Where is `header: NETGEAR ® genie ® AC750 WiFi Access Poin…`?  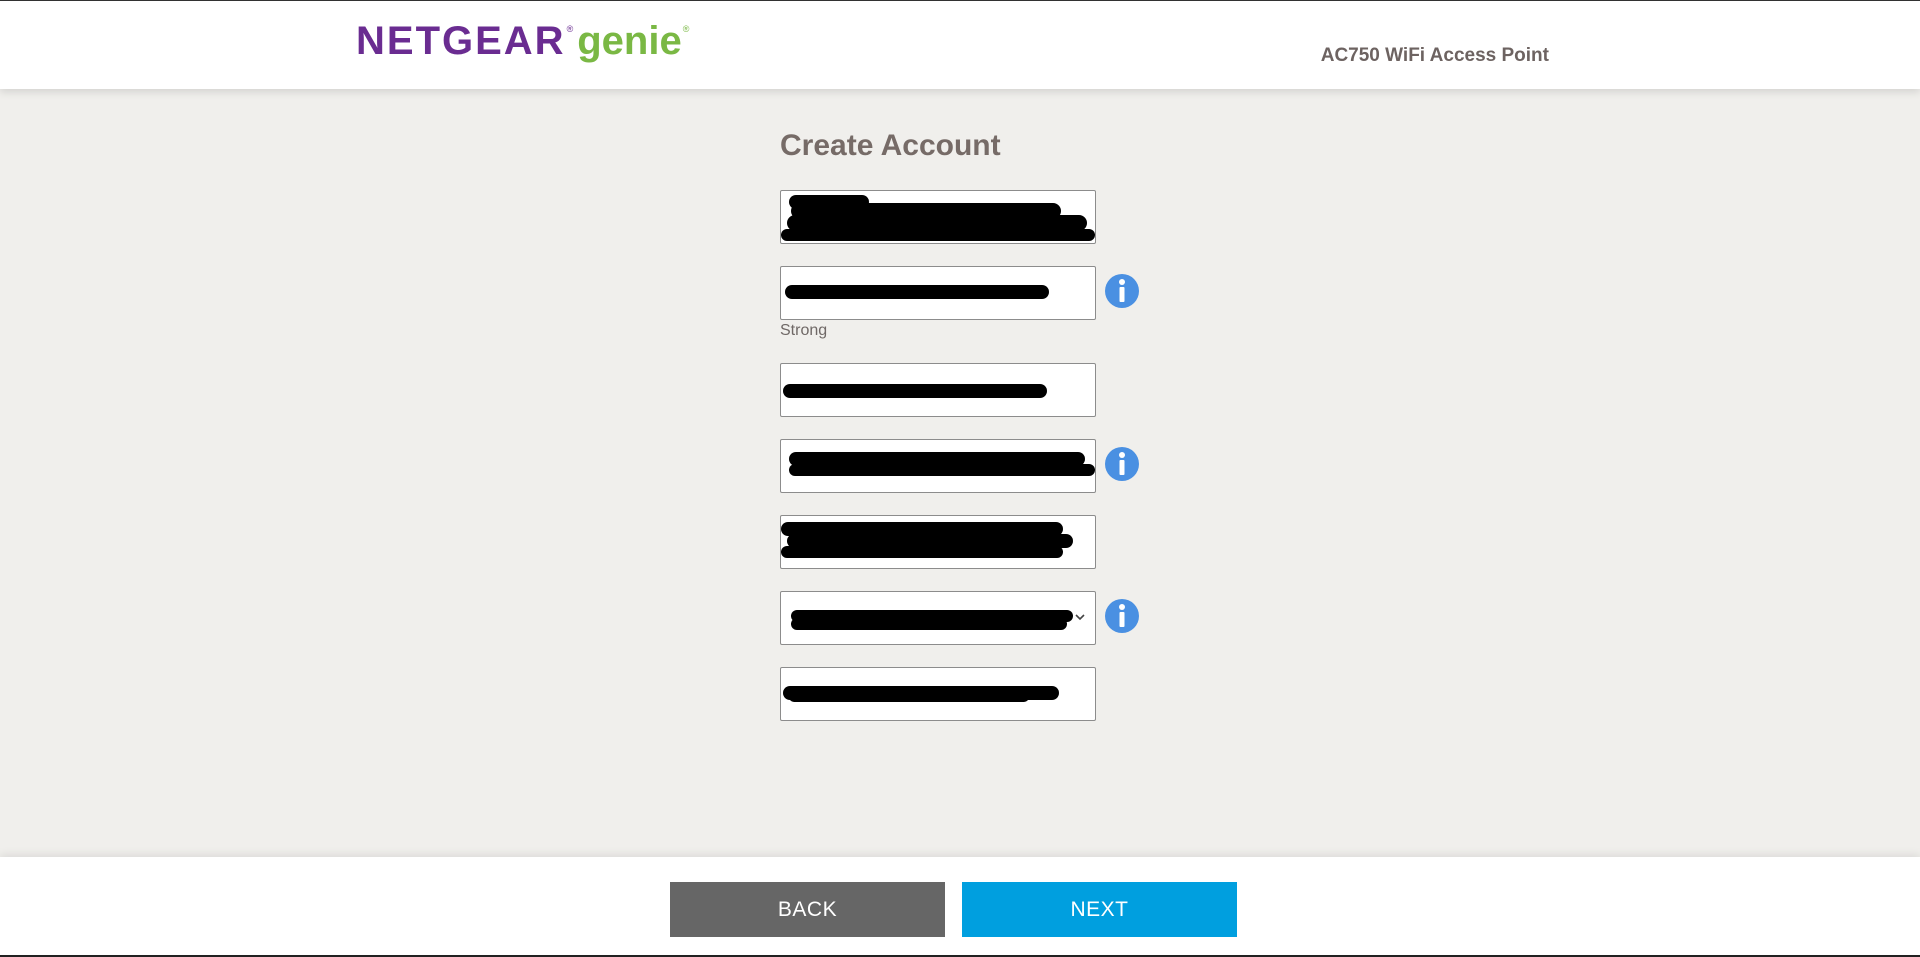
header: NETGEAR ® genie ® AC750 WiFi Access Poin… is located at coordinates (960, 45).